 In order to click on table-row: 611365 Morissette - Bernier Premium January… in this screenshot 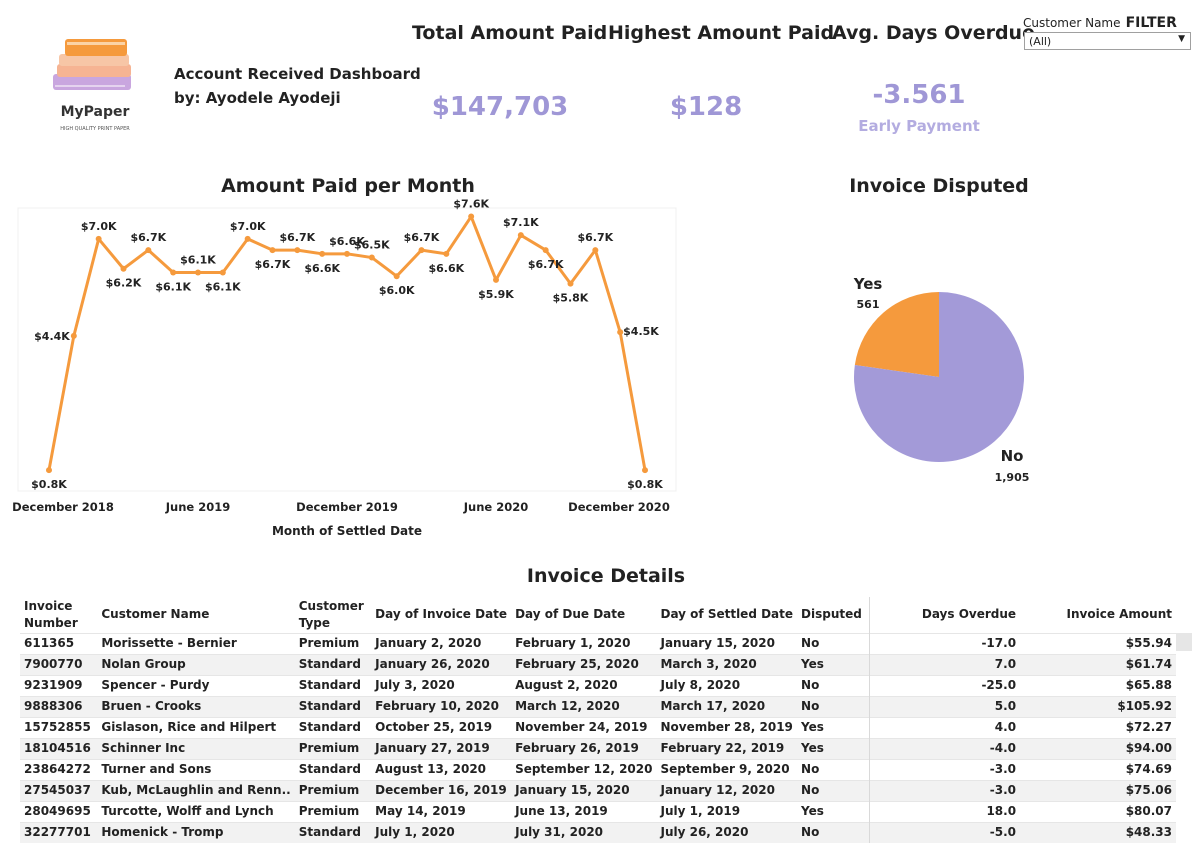, I will do `click(598, 643)`.